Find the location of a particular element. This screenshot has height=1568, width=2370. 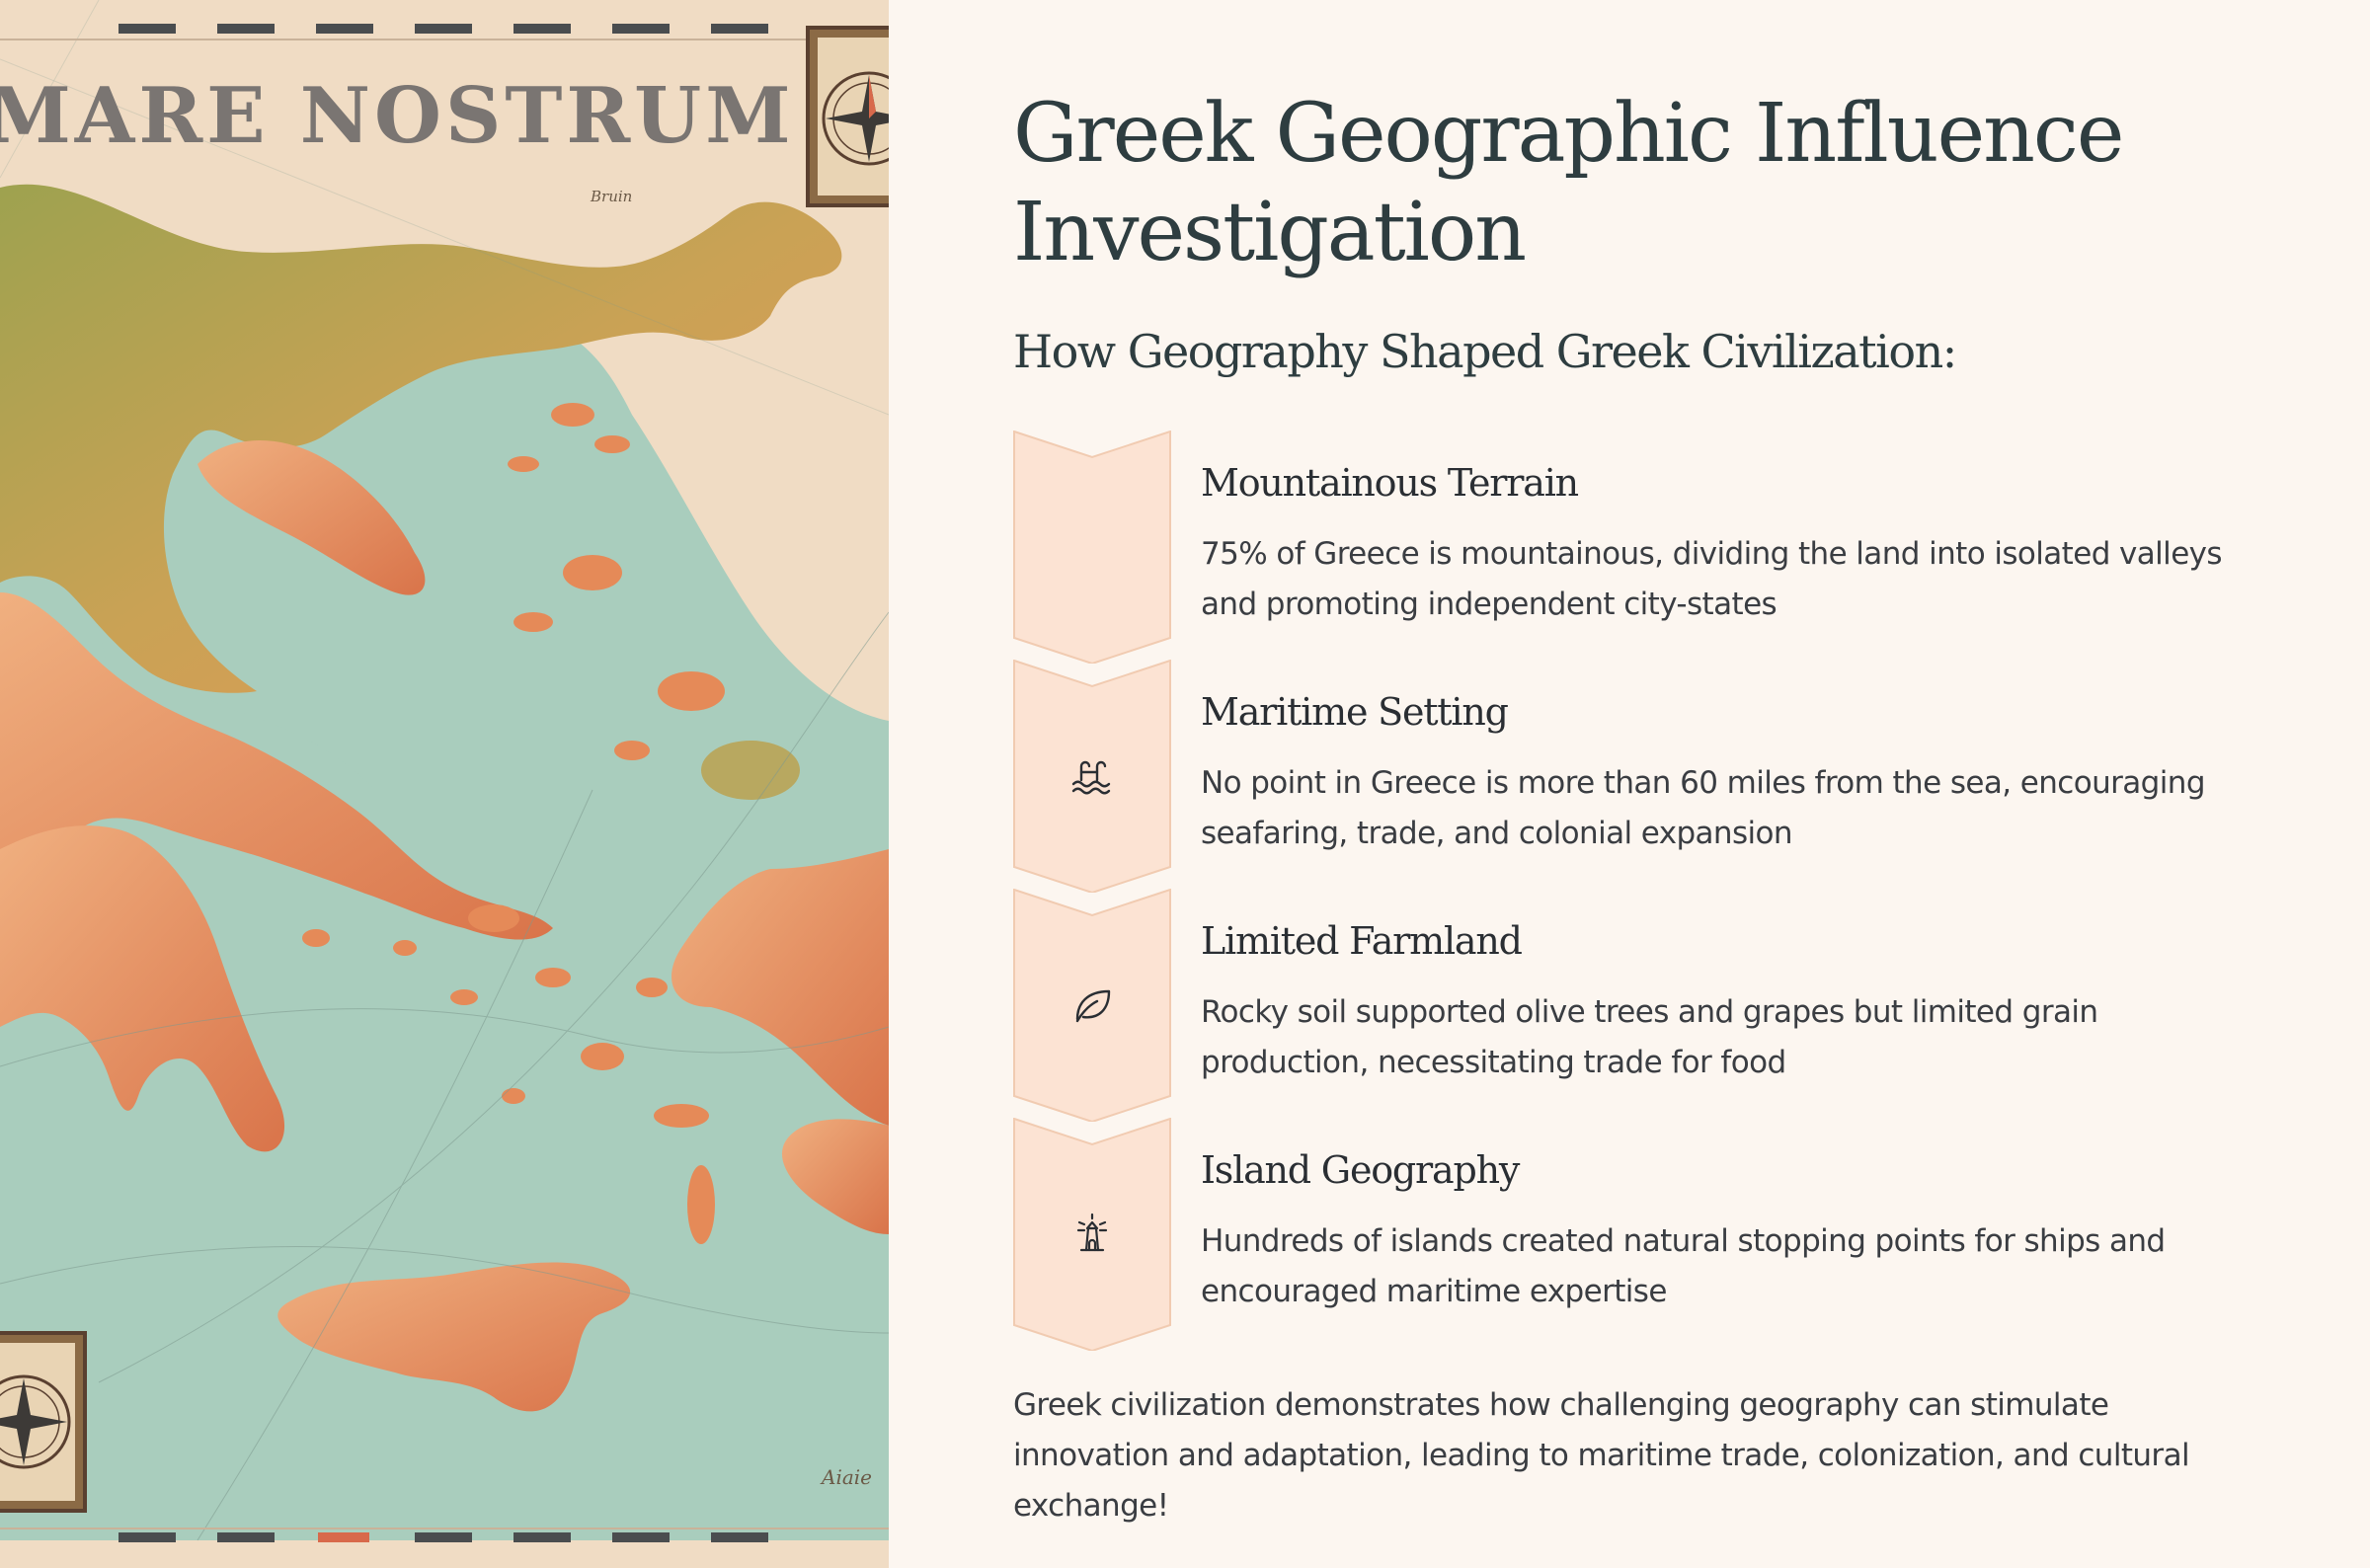

pool-waves-icon is located at coordinates (1091, 777).